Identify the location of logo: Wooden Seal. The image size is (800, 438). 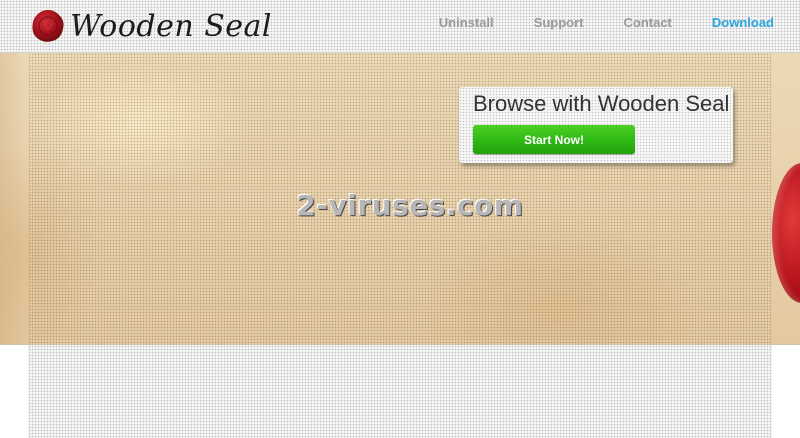
(151, 26).